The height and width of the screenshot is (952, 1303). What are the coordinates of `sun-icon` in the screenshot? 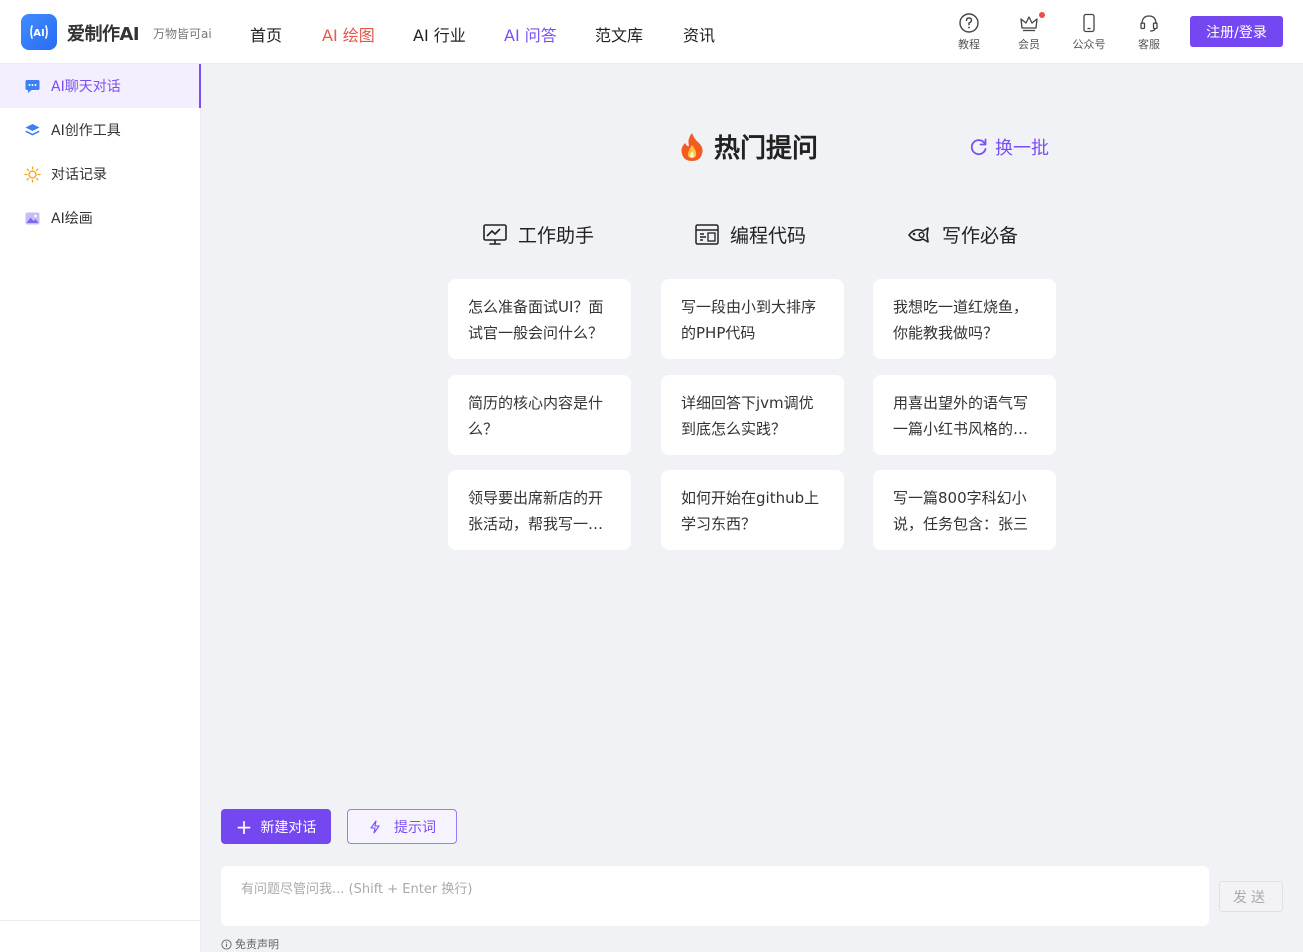 It's located at (32, 174).